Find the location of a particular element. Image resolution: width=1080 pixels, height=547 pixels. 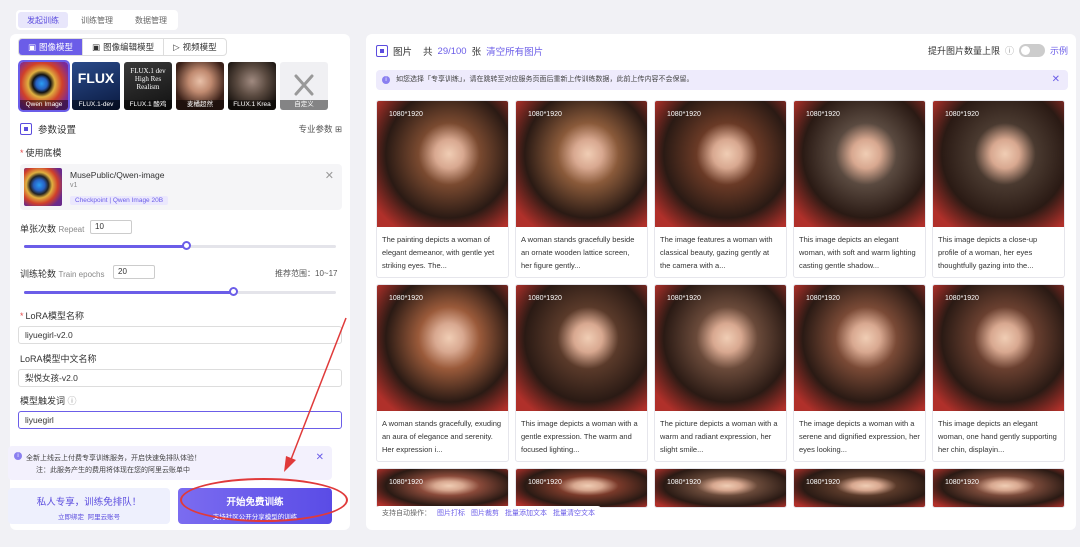

op-batch-add-text: 批量添加文本 is located at coordinates (526, 513).